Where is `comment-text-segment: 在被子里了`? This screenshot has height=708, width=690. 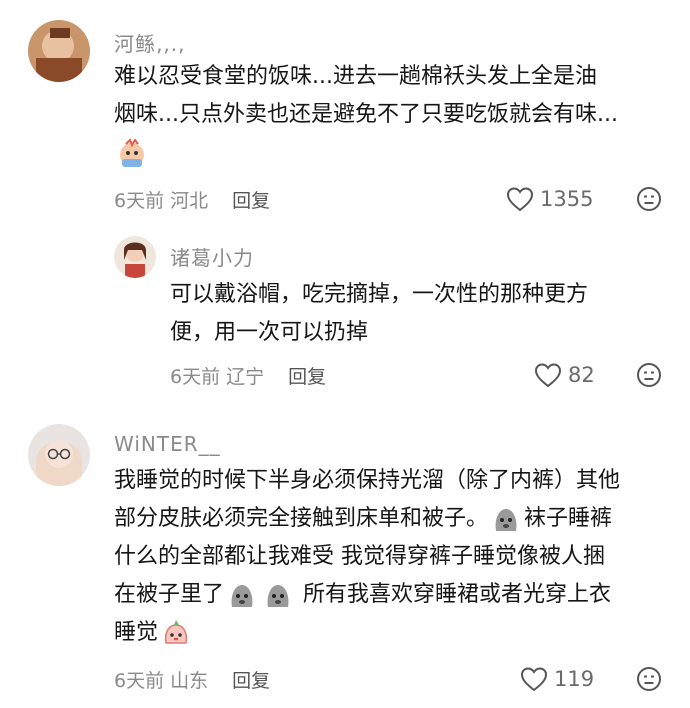 comment-text-segment: 在被子里了 is located at coordinates (169, 594).